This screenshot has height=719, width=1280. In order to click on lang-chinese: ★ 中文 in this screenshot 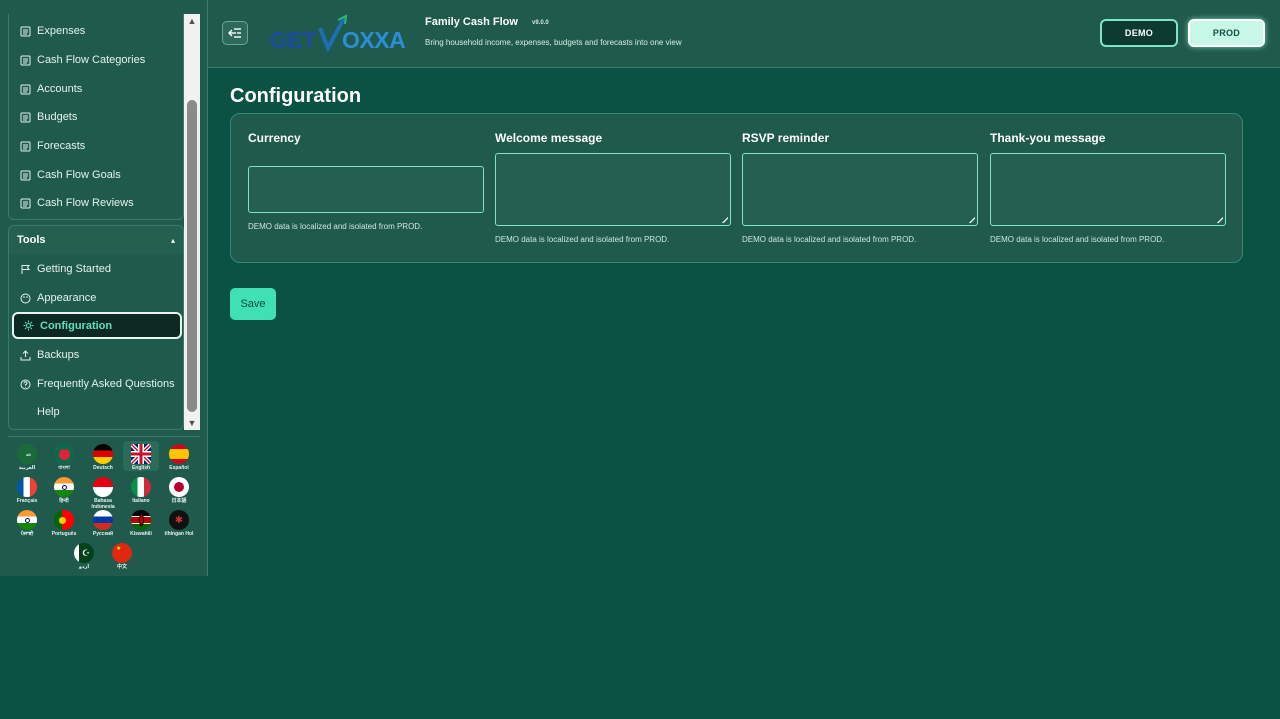, I will do `click(122, 556)`.